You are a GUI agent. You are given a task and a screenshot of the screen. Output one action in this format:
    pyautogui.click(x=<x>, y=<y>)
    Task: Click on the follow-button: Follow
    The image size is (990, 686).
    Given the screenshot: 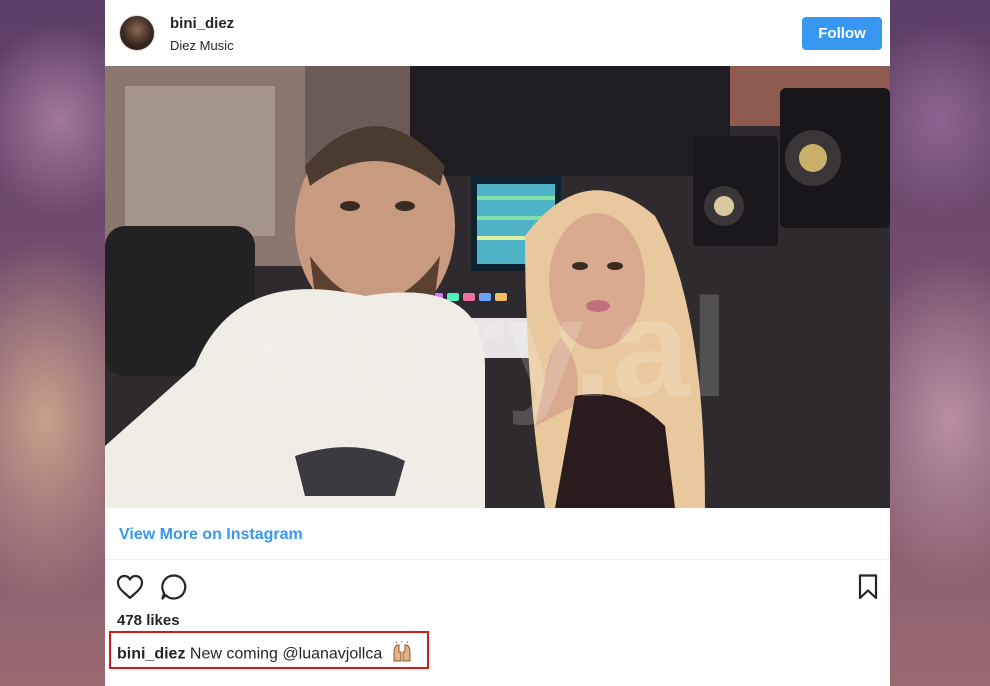 What is the action you would take?
    pyautogui.click(x=842, y=33)
    